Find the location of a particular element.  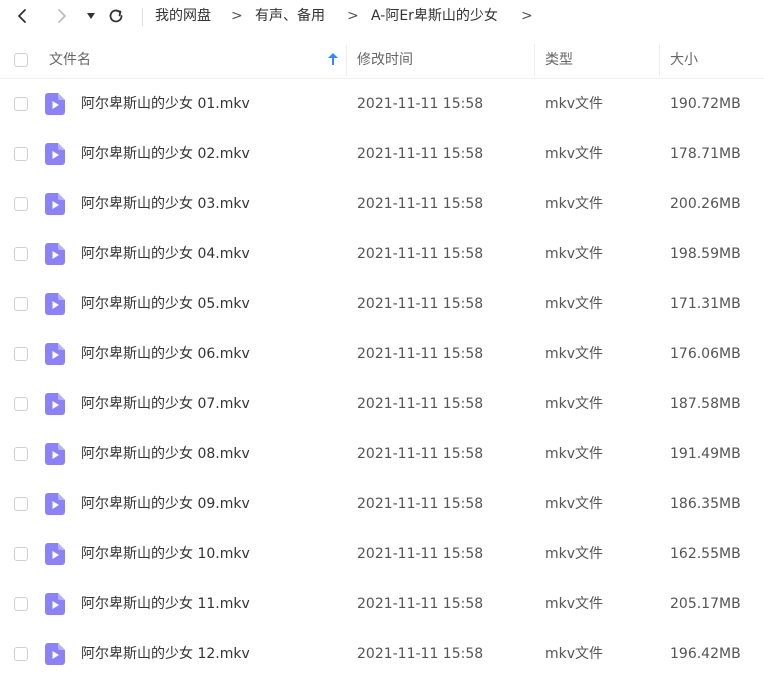

column-header-size: 大小 is located at coordinates (684, 60).